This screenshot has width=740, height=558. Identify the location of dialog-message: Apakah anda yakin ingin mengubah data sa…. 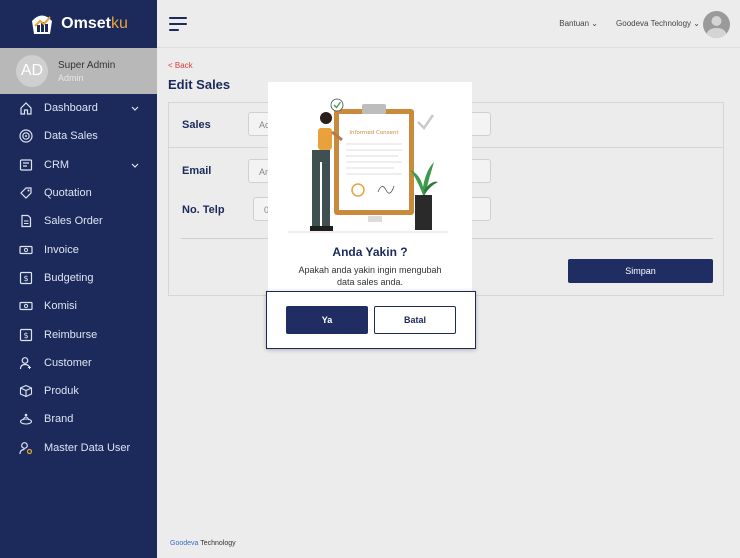
(370, 276).